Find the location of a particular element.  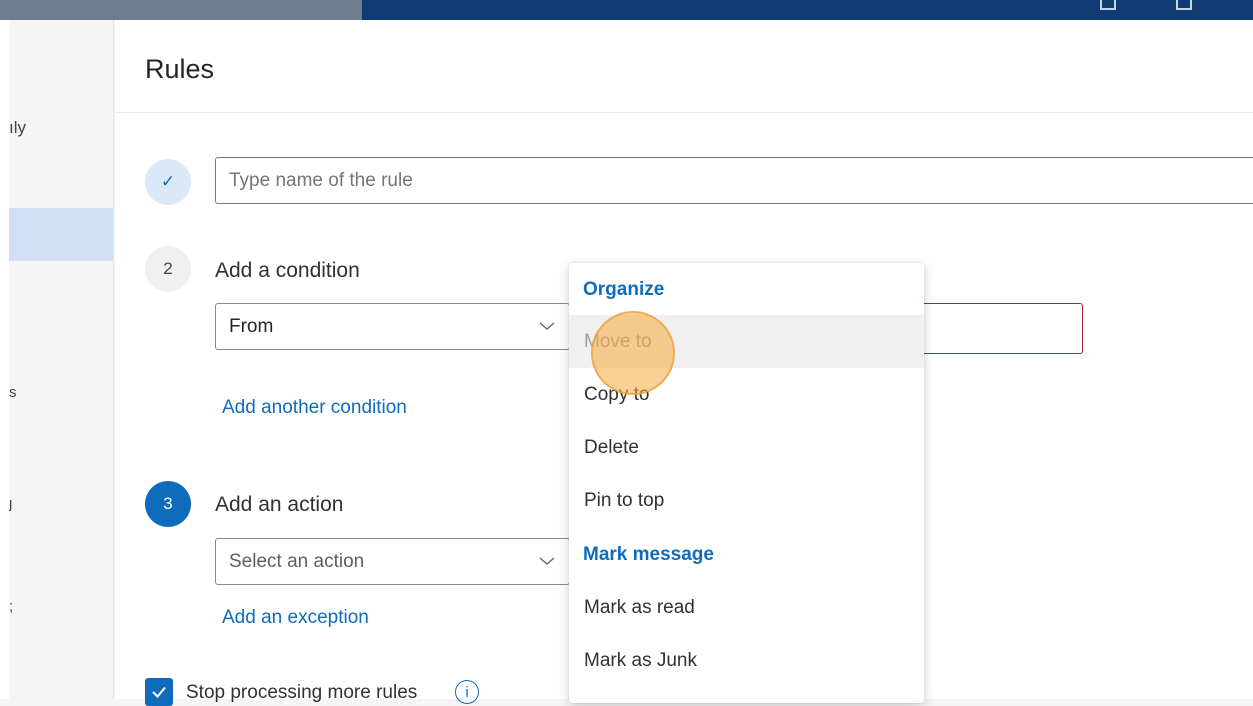

condition-value-input is located at coordinates (1003, 328).